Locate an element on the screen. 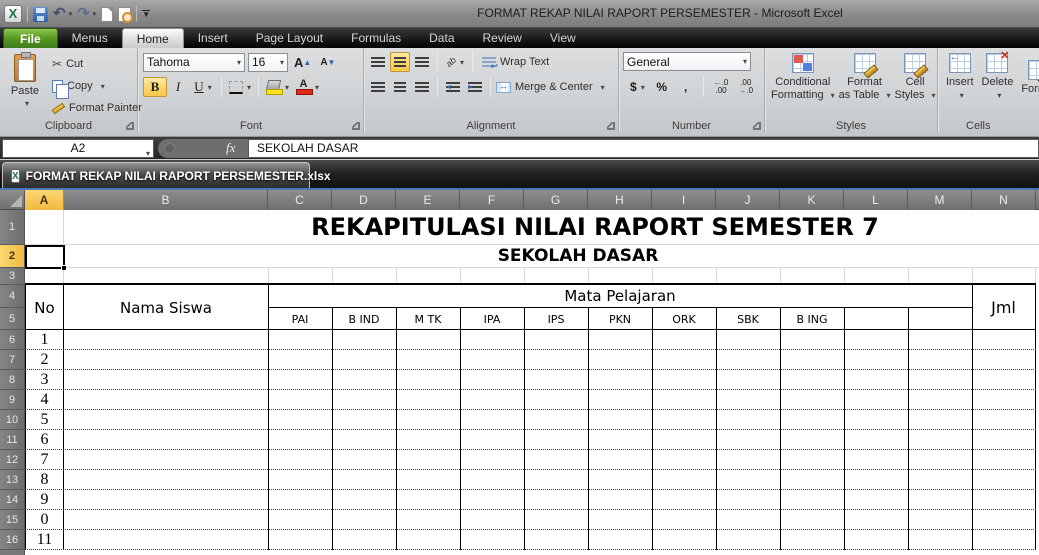 The width and height of the screenshot is (1039, 555). tab-formulas: Formulas is located at coordinates (376, 38).